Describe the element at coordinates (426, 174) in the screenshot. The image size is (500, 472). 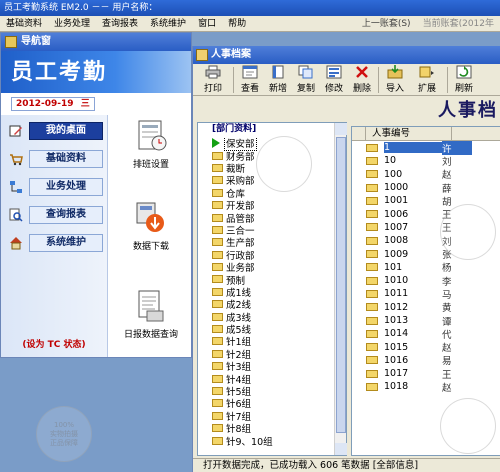
I see `employee-row: 100 赵` at that location.